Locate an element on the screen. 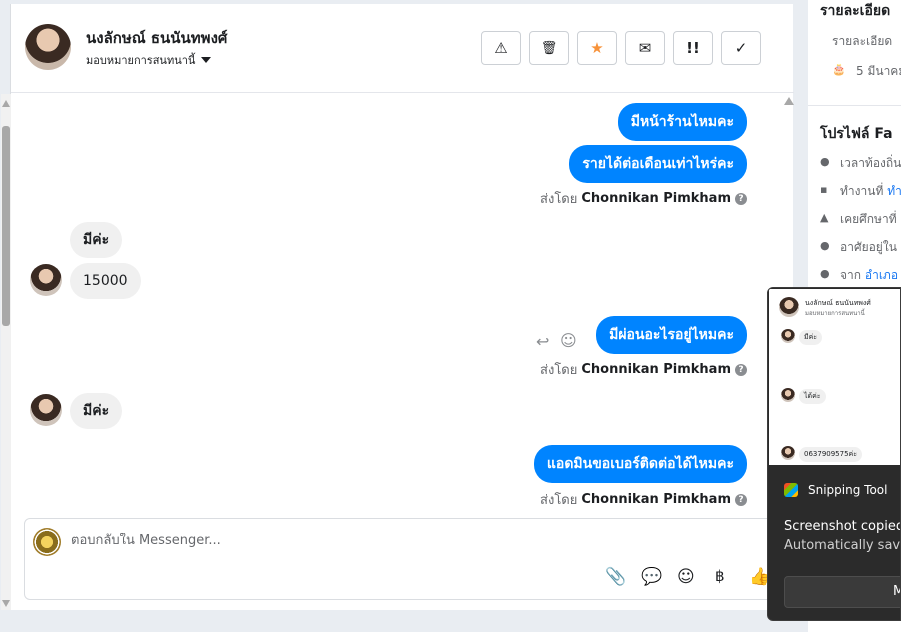 The width and height of the screenshot is (901, 632). check-icon: ✓ is located at coordinates (741, 48).